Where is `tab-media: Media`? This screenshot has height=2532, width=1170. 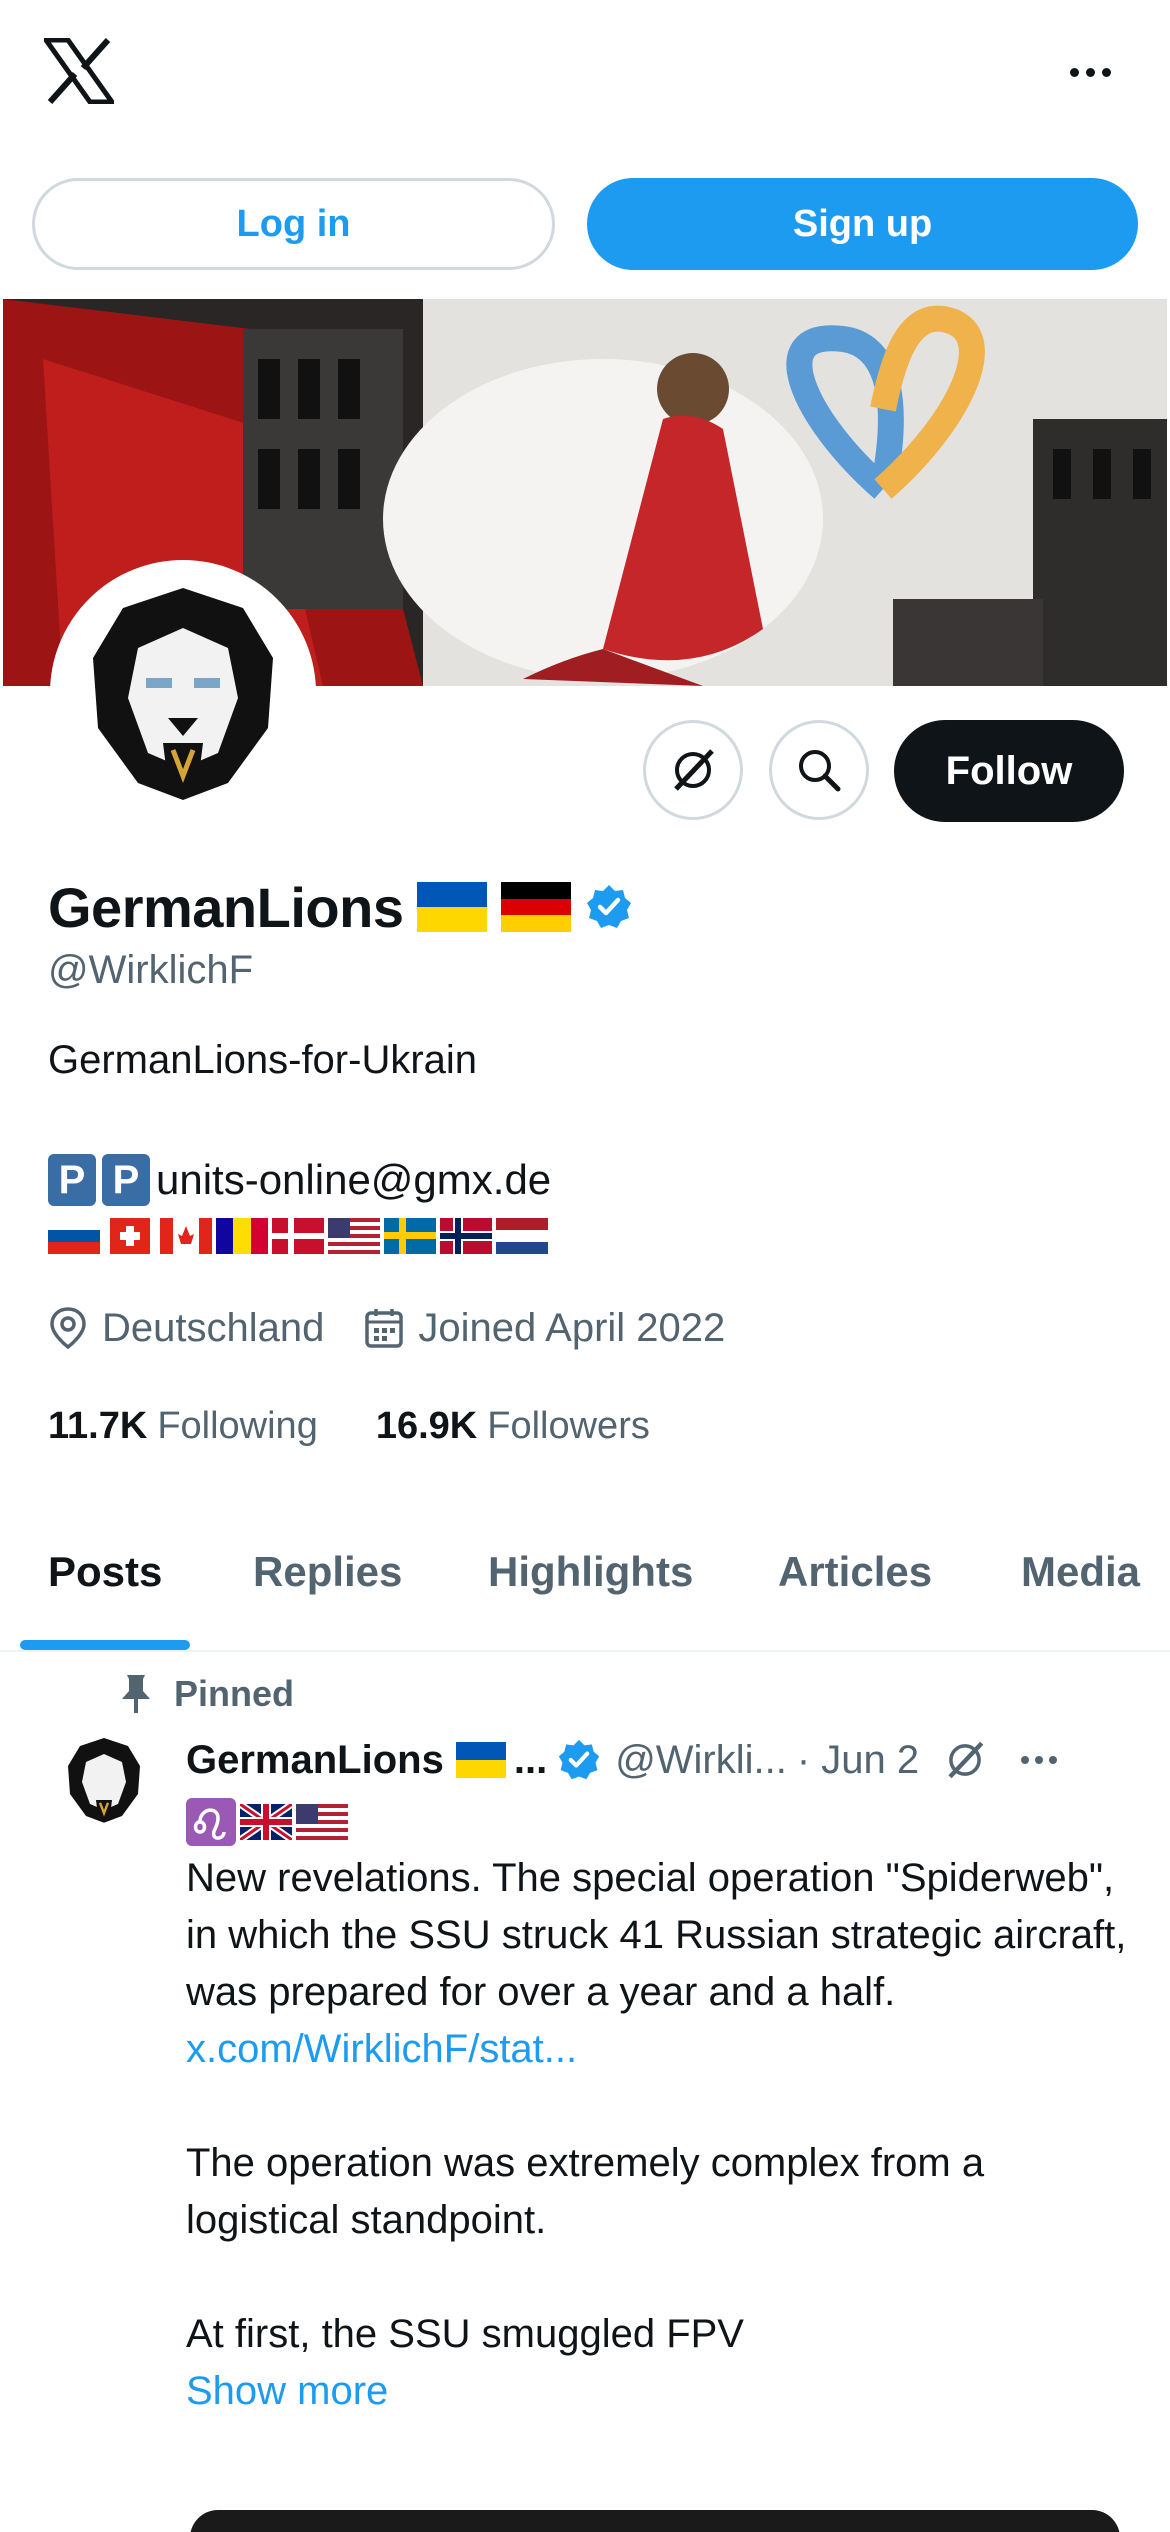 tab-media: Media is located at coordinates (1080, 1572).